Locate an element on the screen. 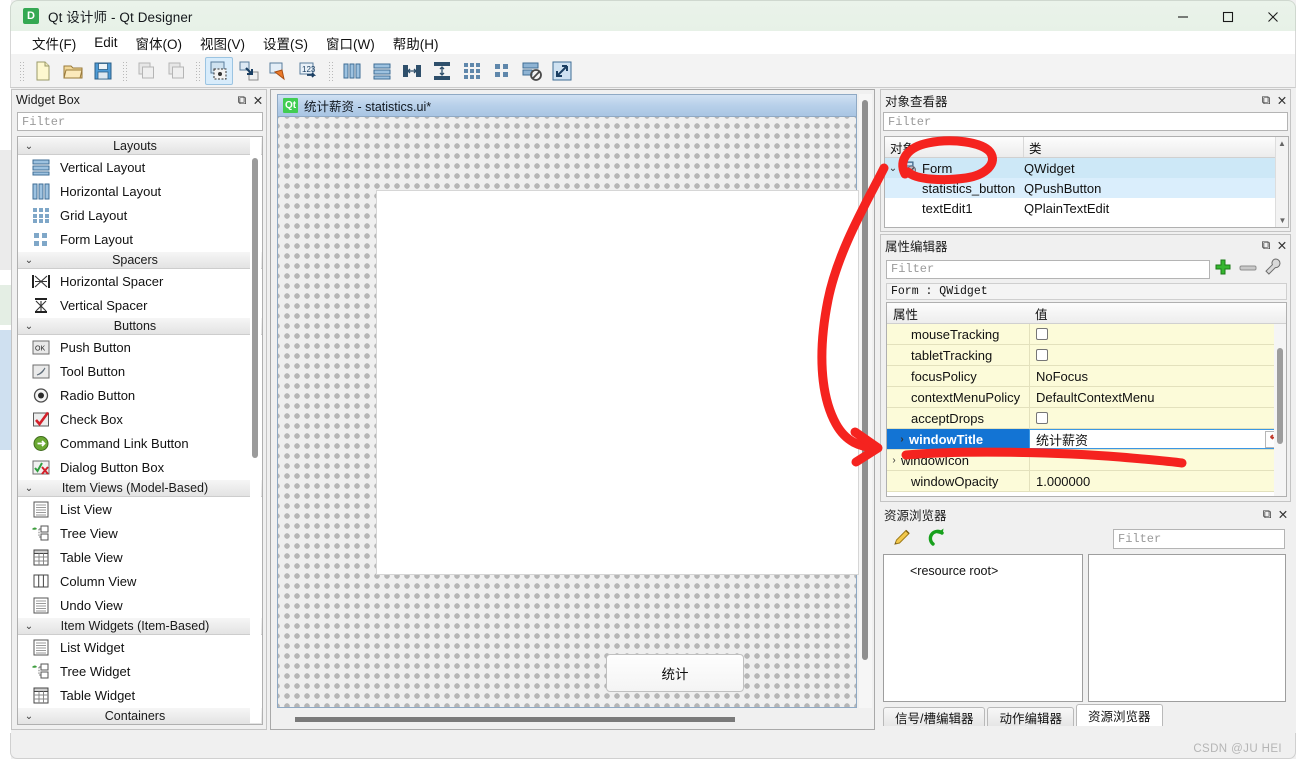  property-row-tabletTracking: tabletTracking is located at coordinates (1086, 355).